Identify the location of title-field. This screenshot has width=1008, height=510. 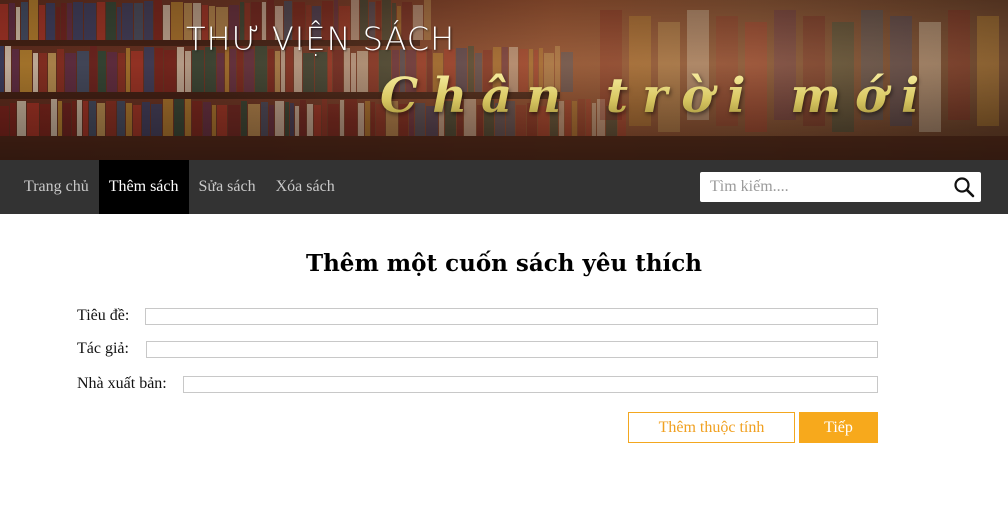
(511, 316).